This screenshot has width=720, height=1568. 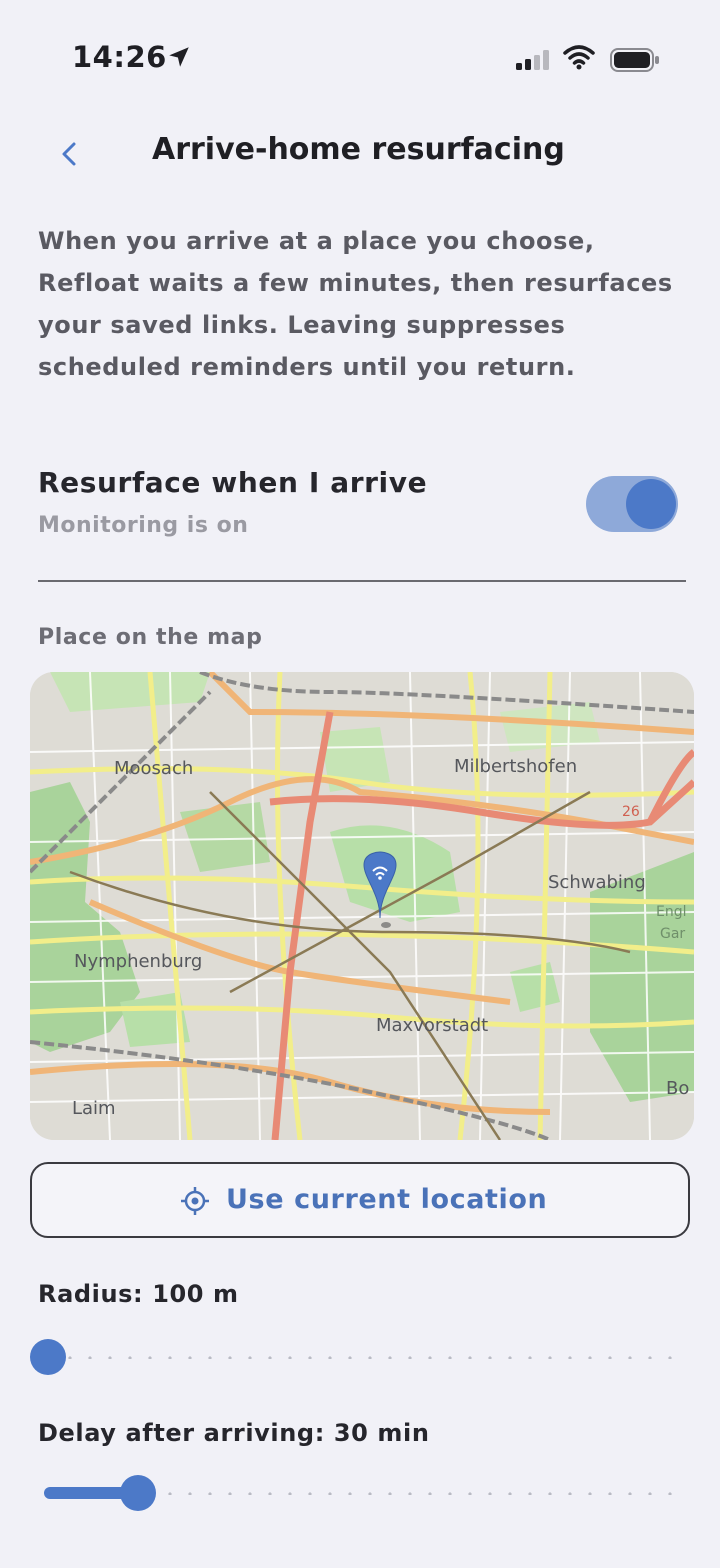 I want to click on back-button, so click(x=69, y=154).